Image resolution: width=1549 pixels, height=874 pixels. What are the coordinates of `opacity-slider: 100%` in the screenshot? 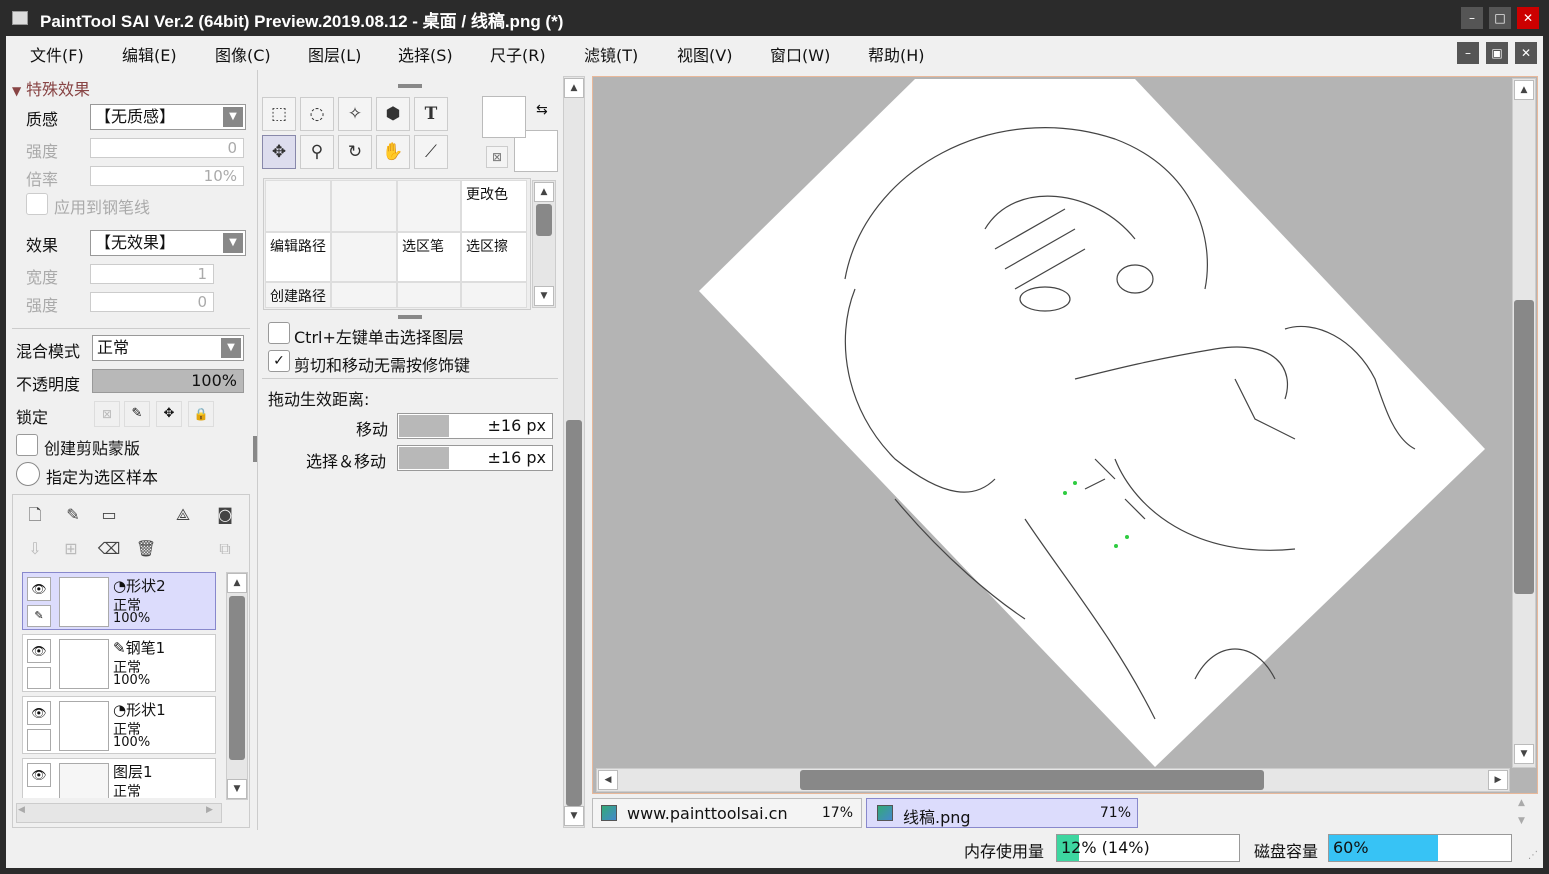 It's located at (168, 381).